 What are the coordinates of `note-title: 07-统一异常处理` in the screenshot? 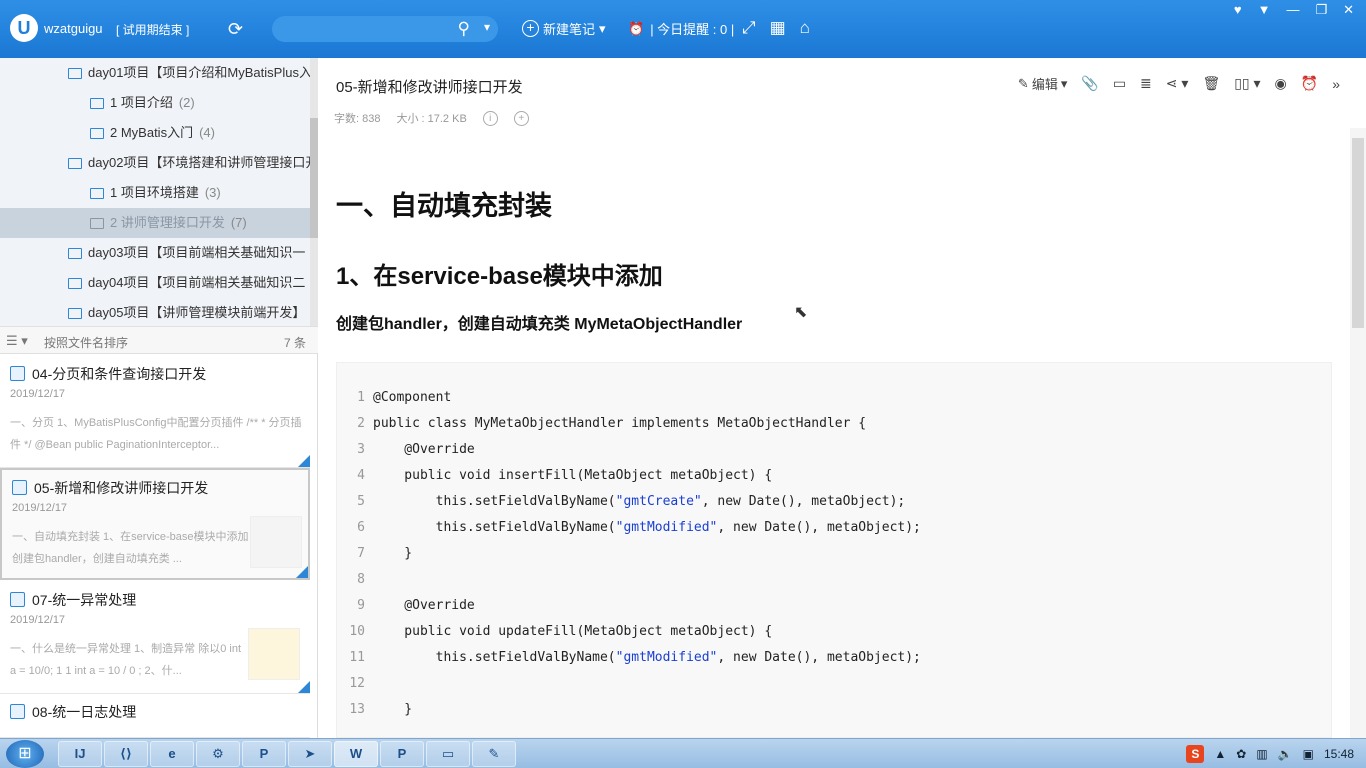 It's located at (84, 600).